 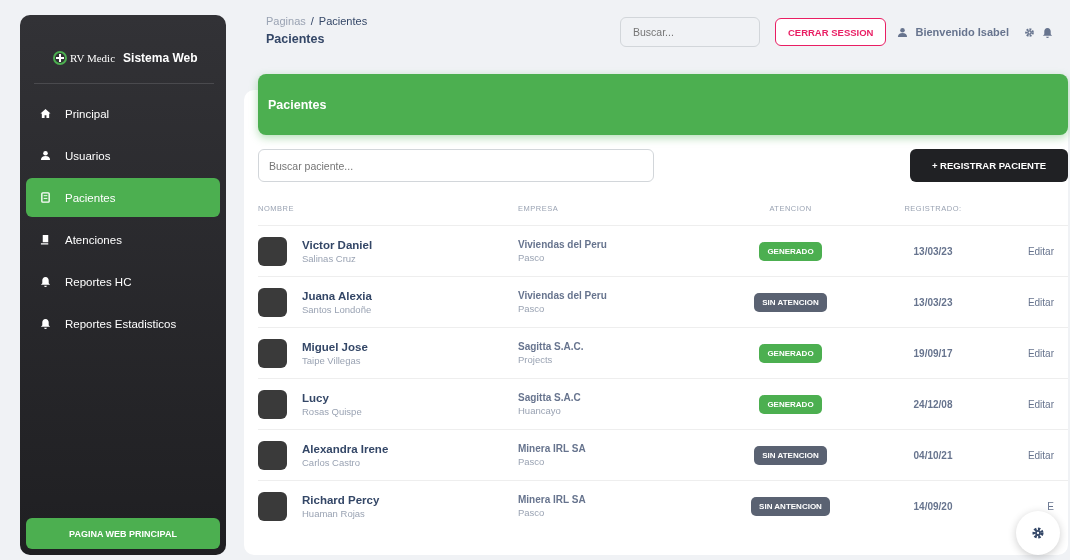 What do you see at coordinates (337, 309) in the screenshot?
I see `patient-surname: Santos Londoñe` at bounding box center [337, 309].